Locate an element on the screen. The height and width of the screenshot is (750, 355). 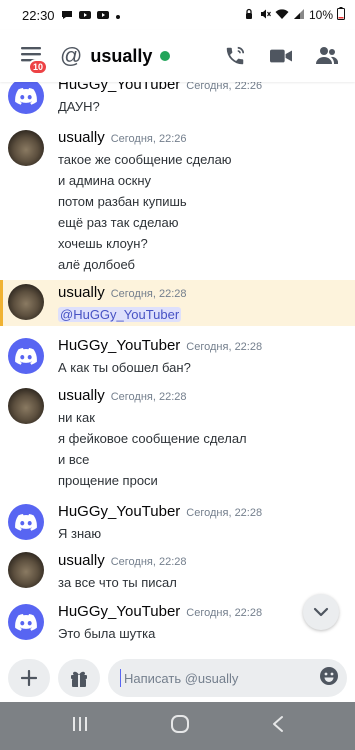
message-text: такое же сообщение сделаю is located at coordinates (145, 159).